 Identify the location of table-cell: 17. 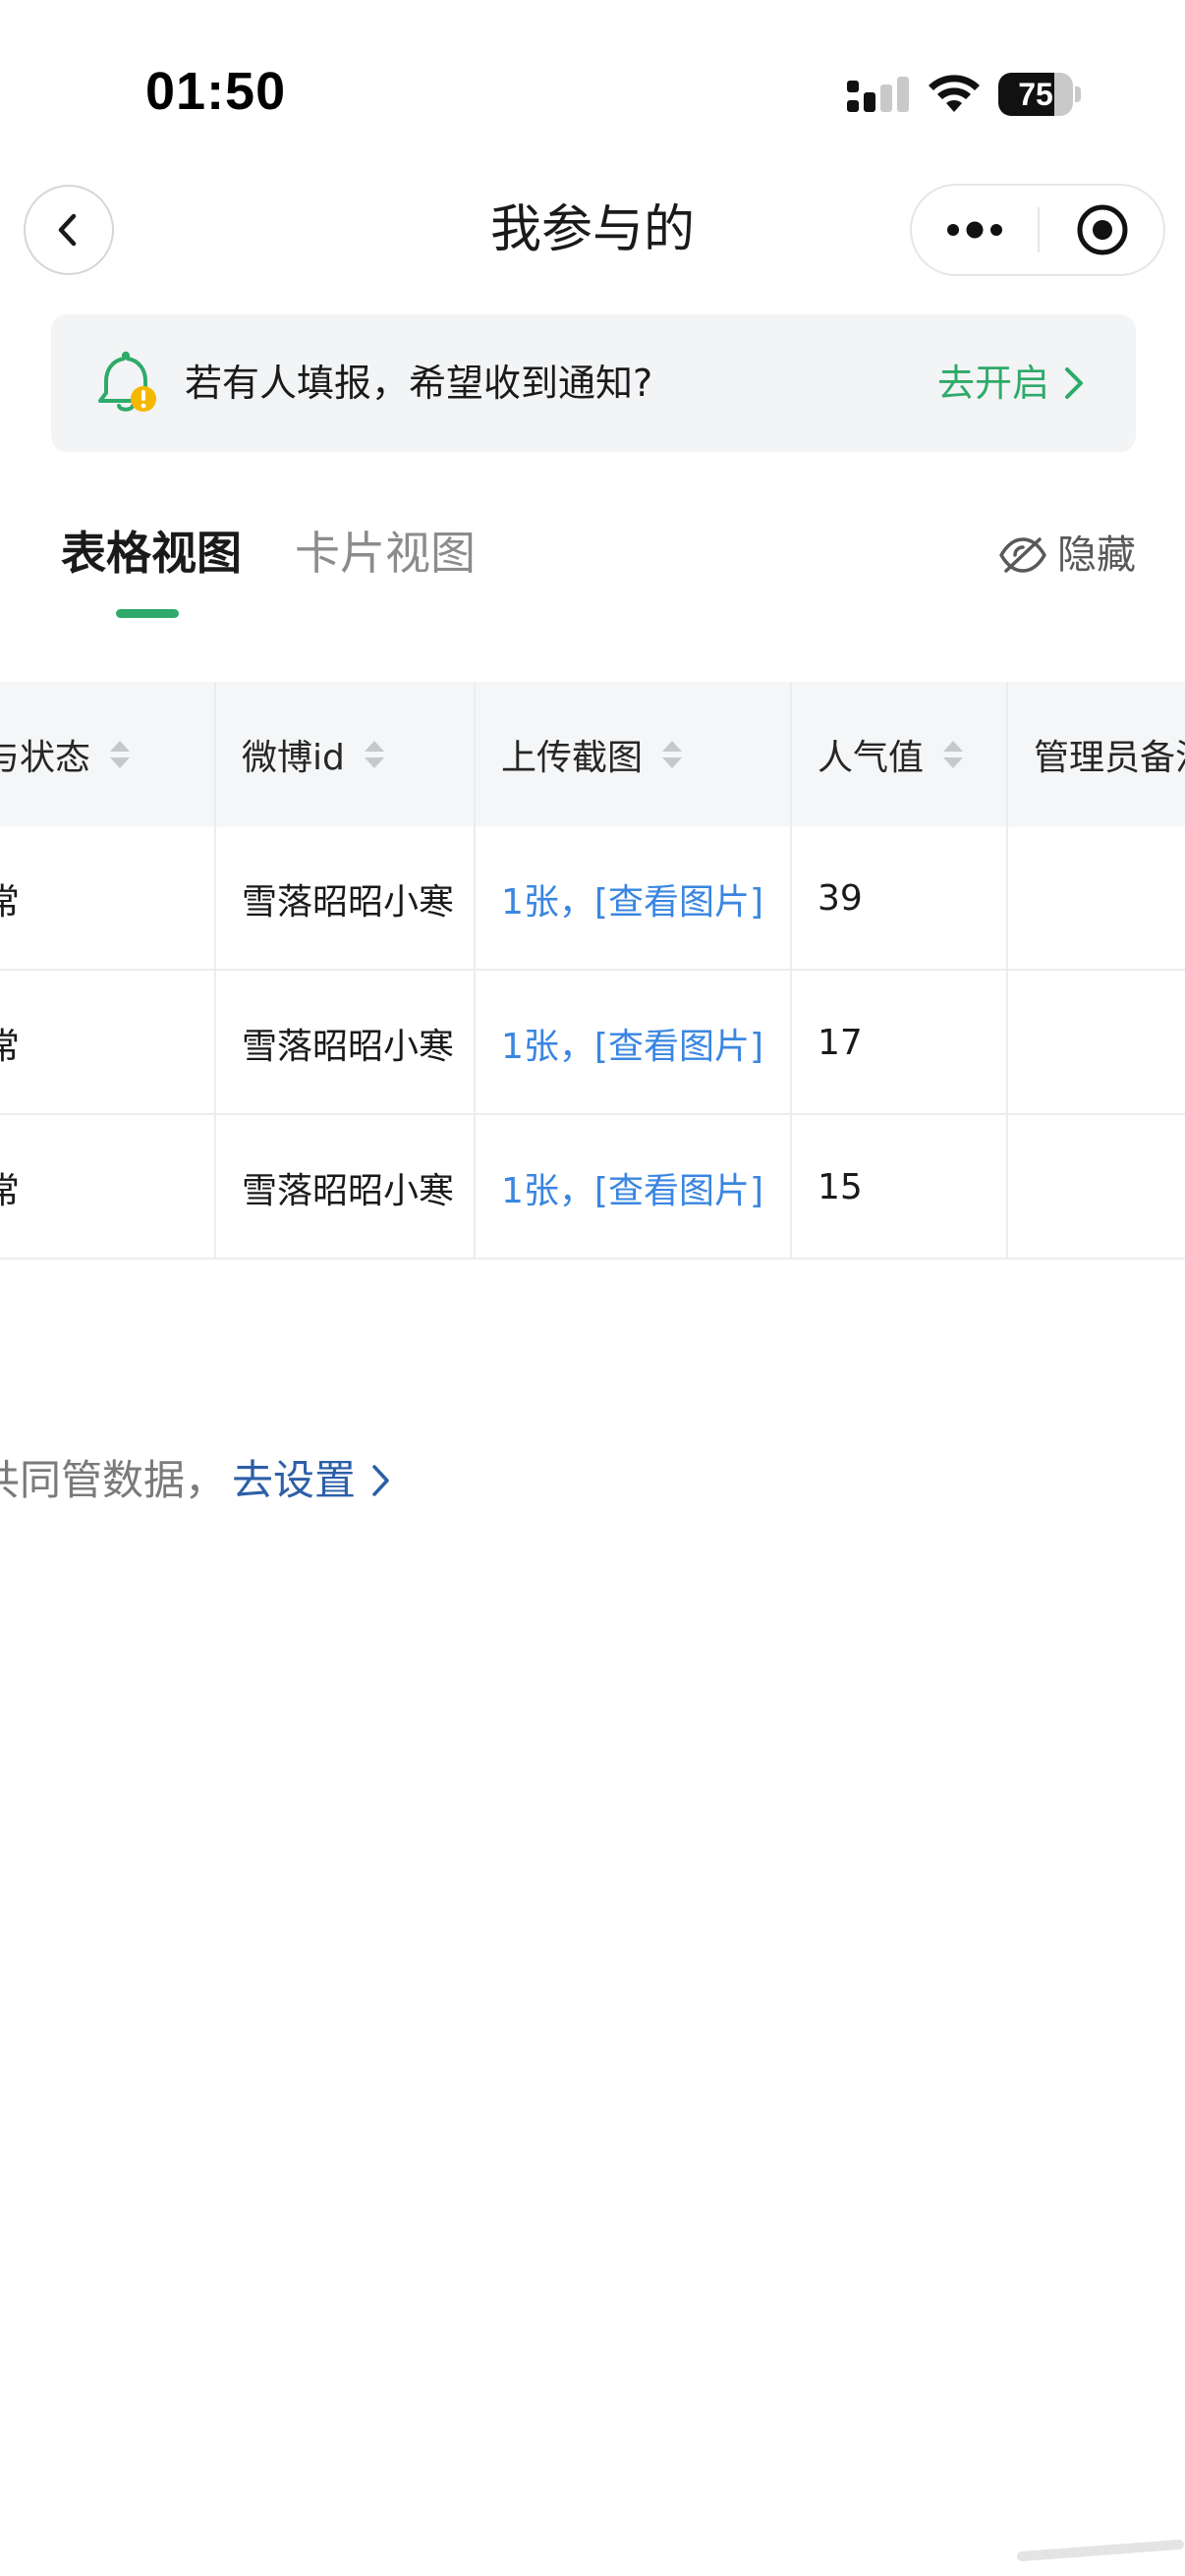
(900, 1043).